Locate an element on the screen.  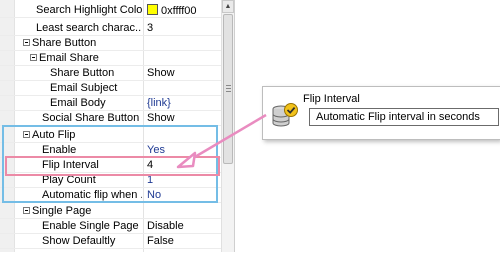
property-value: False is located at coordinates (160, 241).